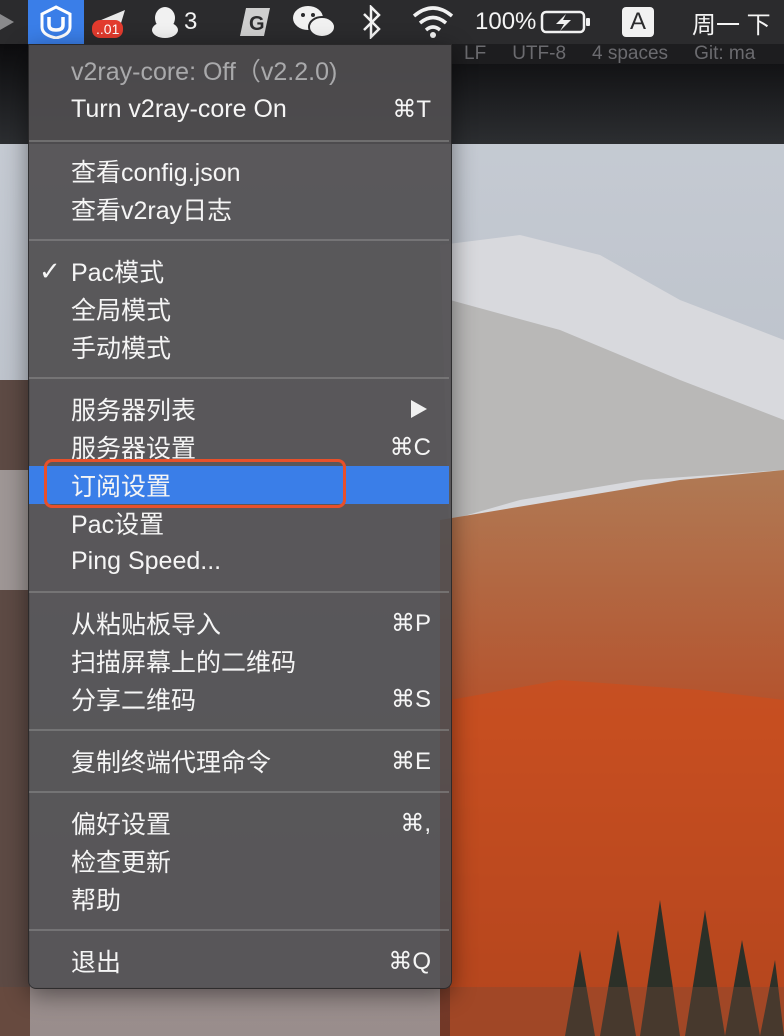 Image resolution: width=784 pixels, height=1036 pixels. I want to click on input-method-indicator: A, so click(638, 22).